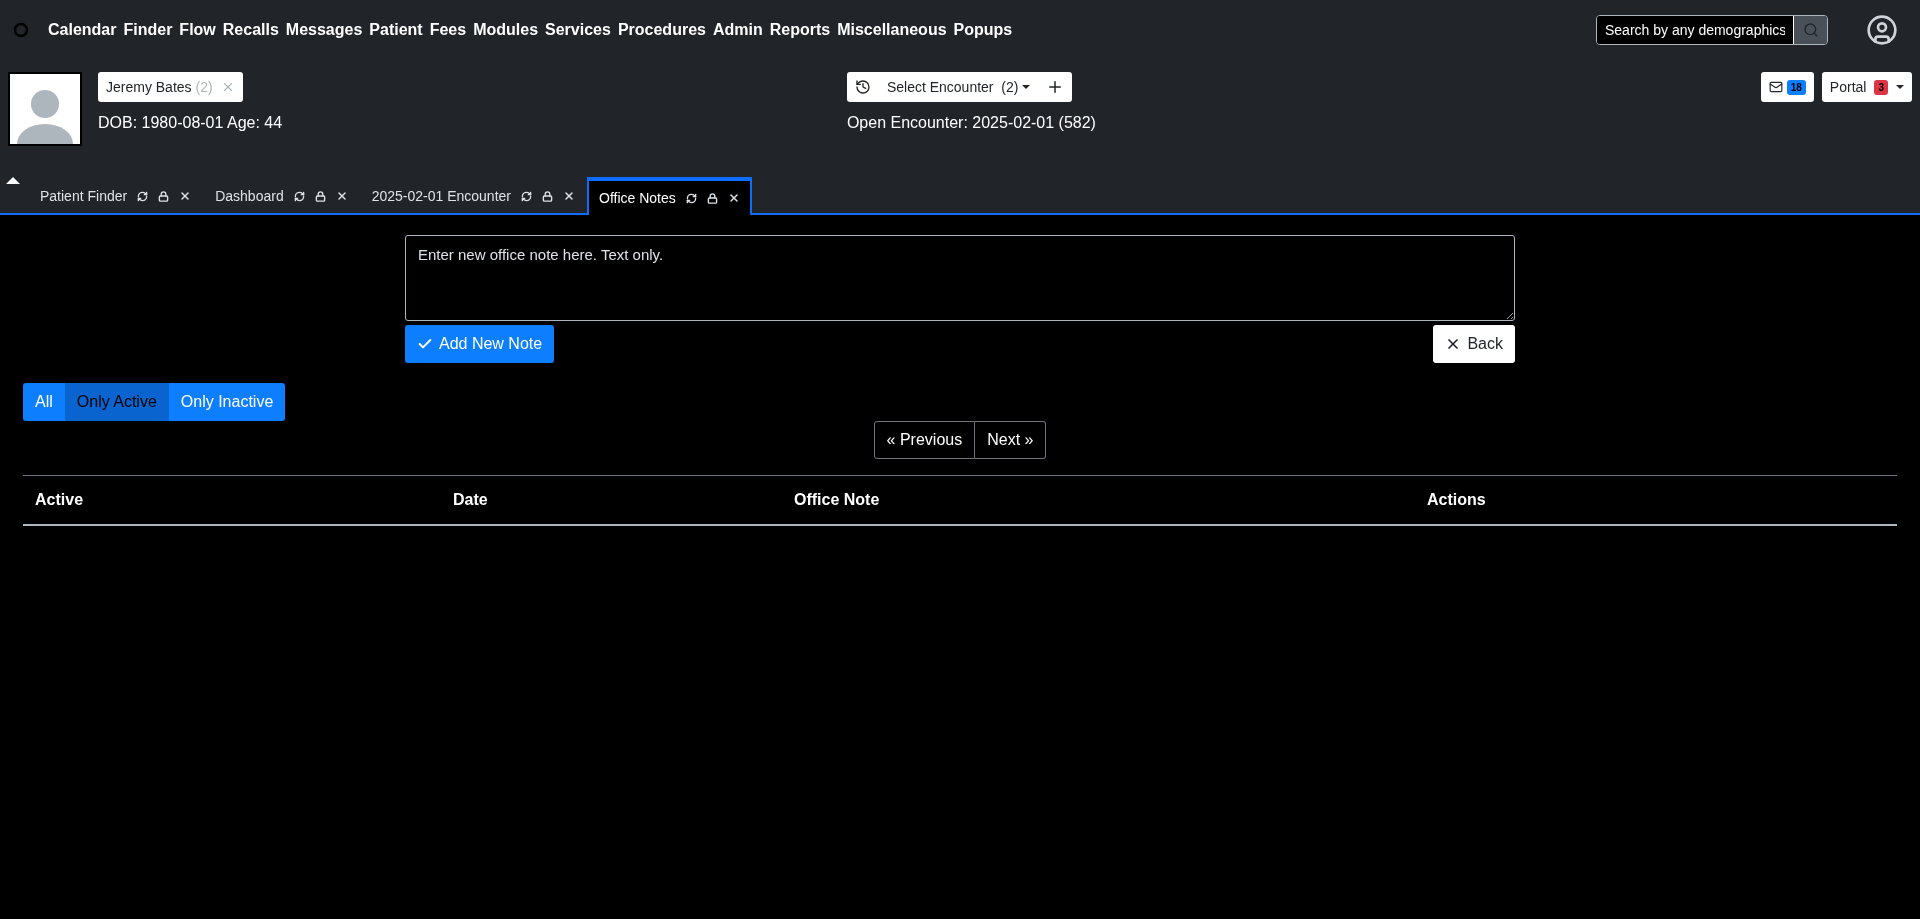 This screenshot has height=919, width=1920. What do you see at coordinates (983, 30) in the screenshot?
I see `nav-menu-item: Popups` at bounding box center [983, 30].